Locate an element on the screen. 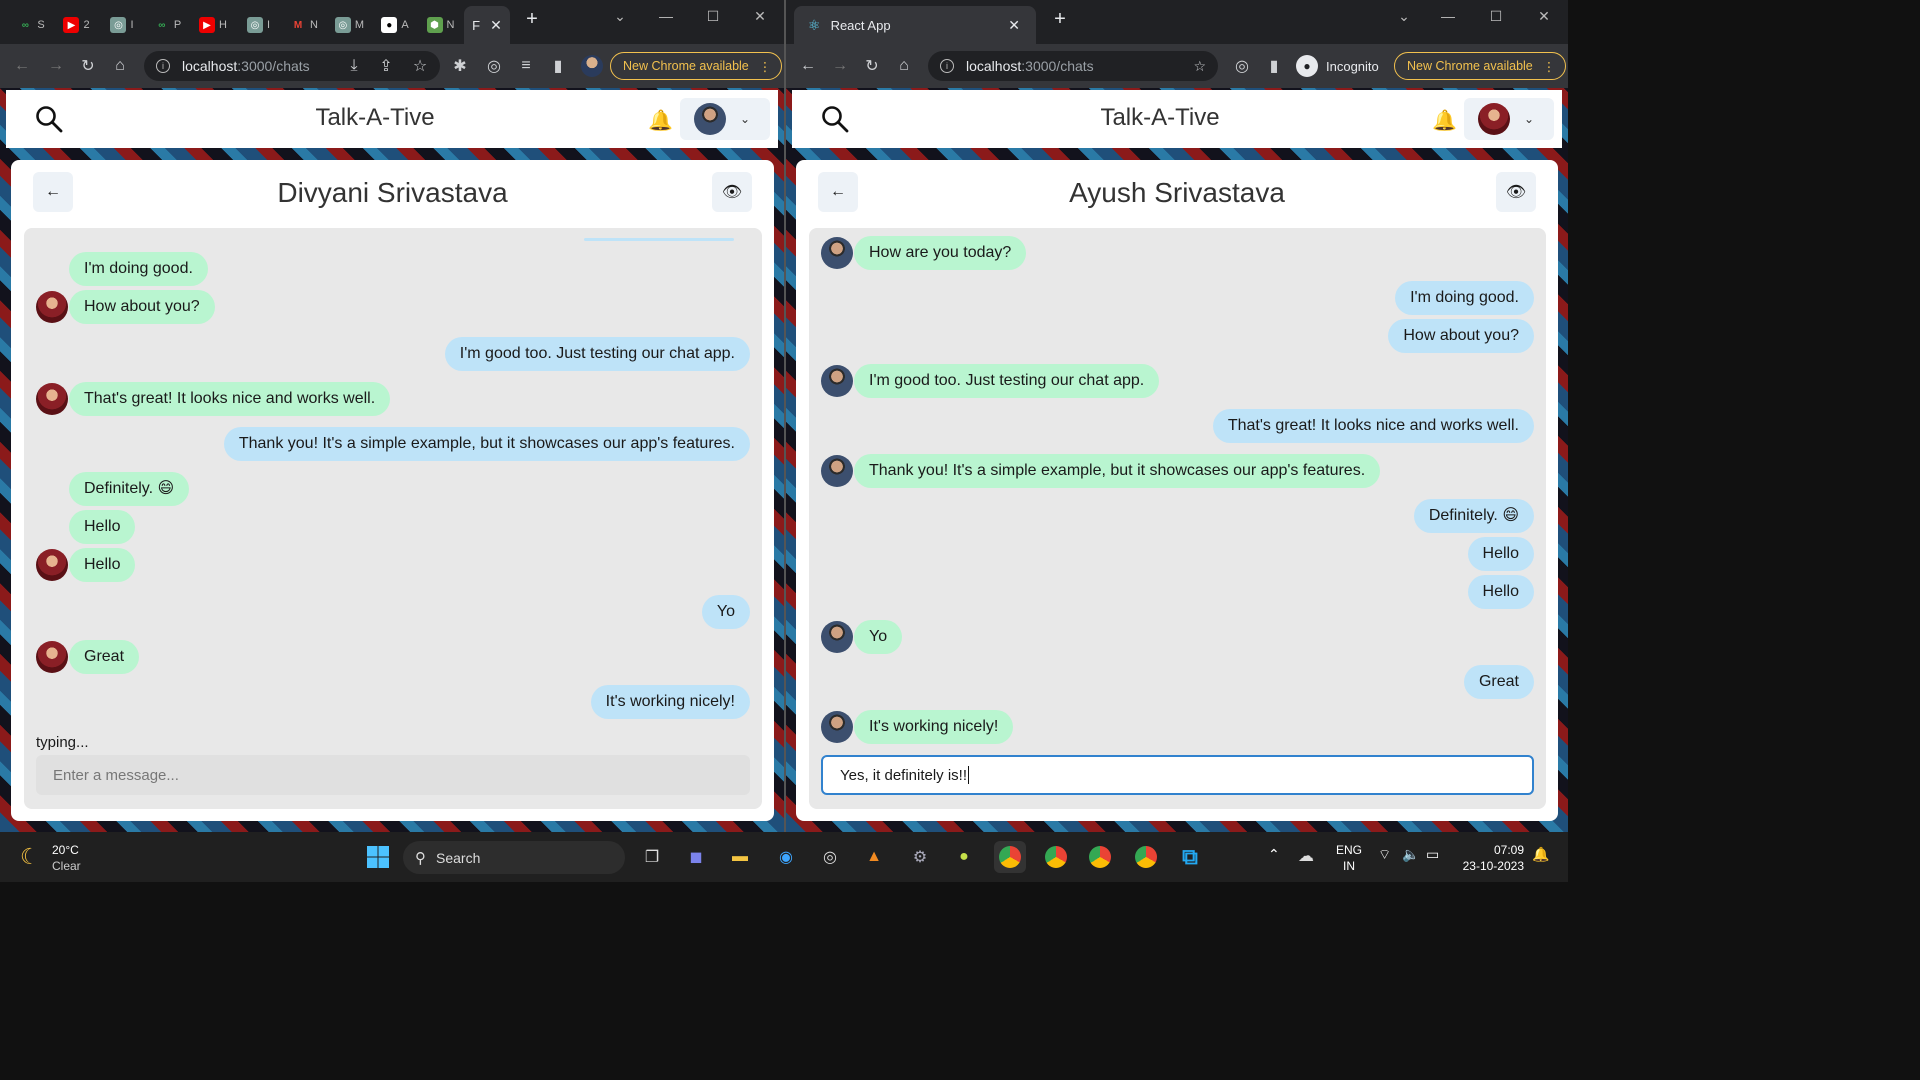  teams-chat-icon: ◼ is located at coordinates (696, 857).